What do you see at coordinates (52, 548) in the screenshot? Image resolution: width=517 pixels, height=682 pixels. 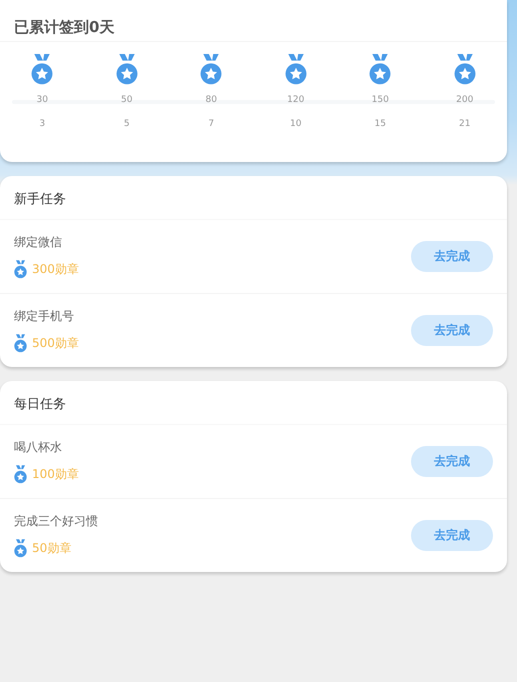 I see `reward-text: 50勋章` at bounding box center [52, 548].